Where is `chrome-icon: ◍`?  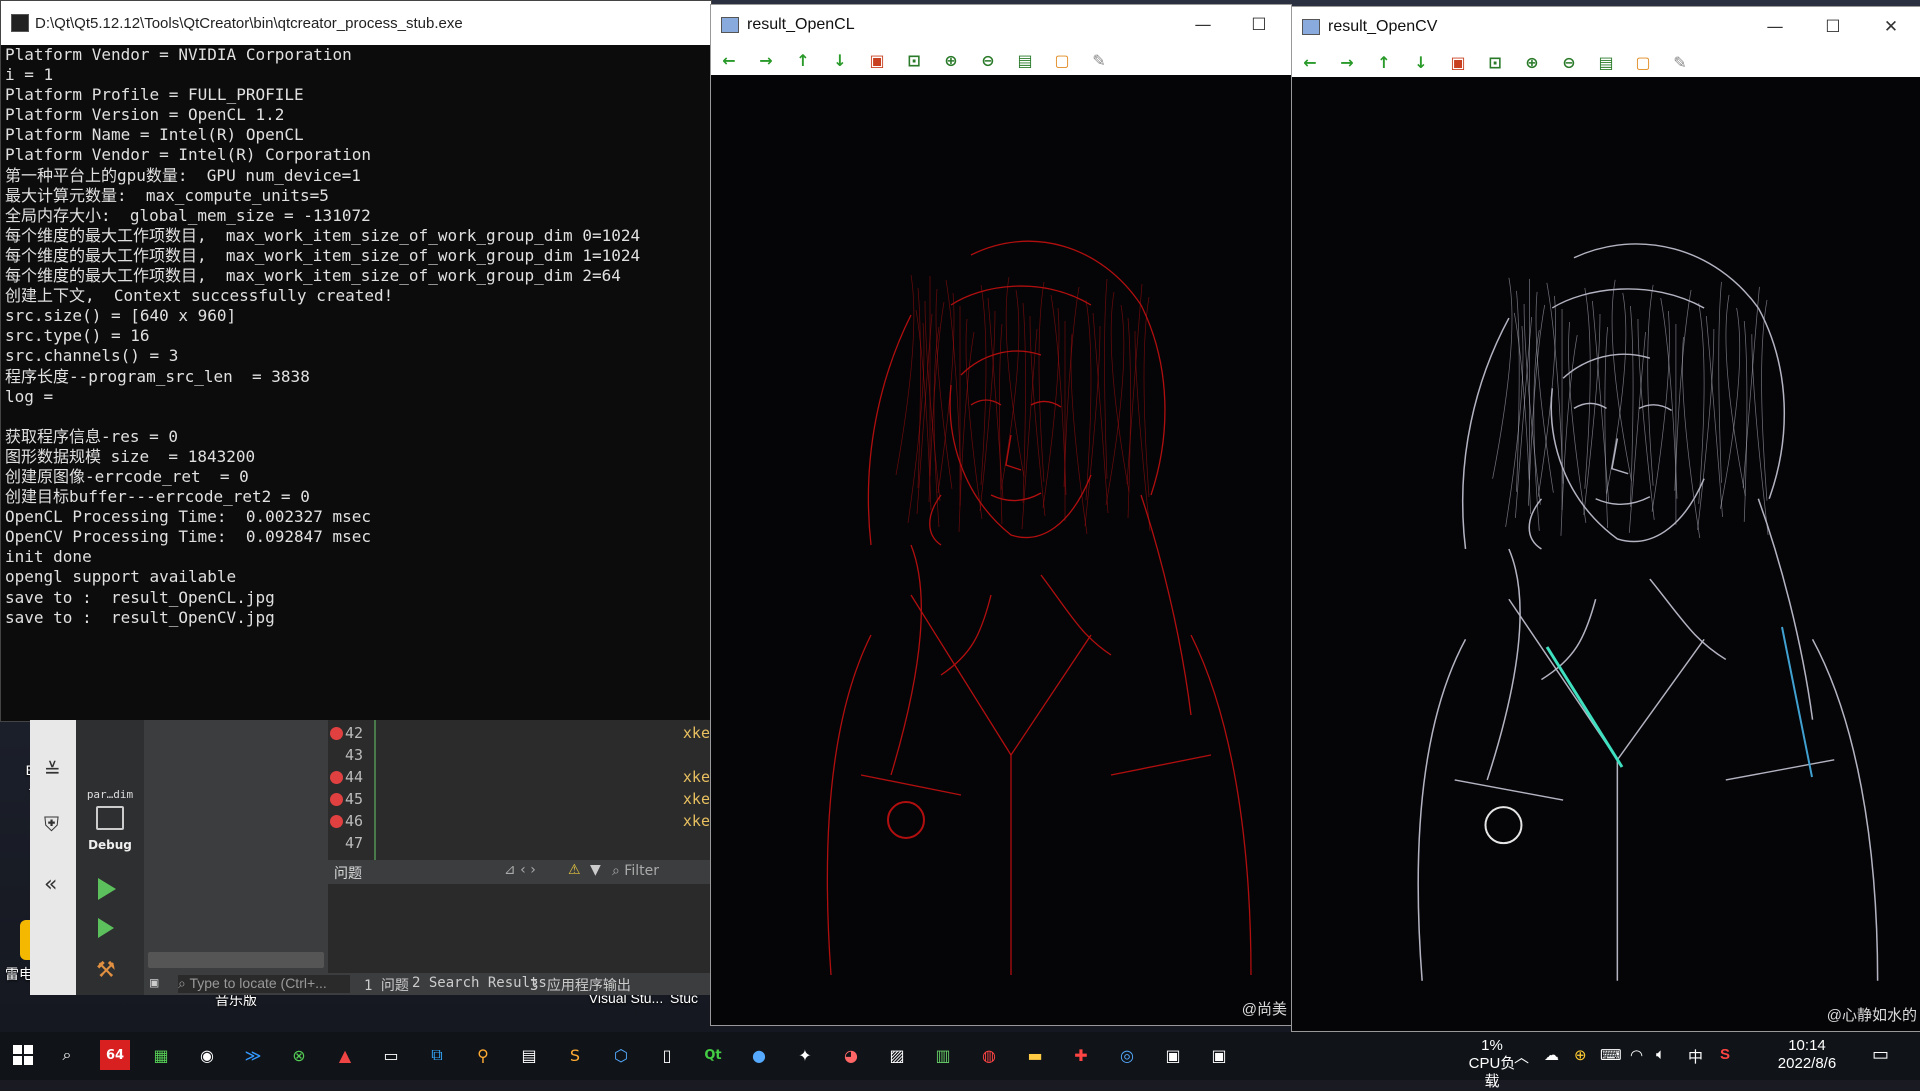 chrome-icon: ◍ is located at coordinates (989, 1055).